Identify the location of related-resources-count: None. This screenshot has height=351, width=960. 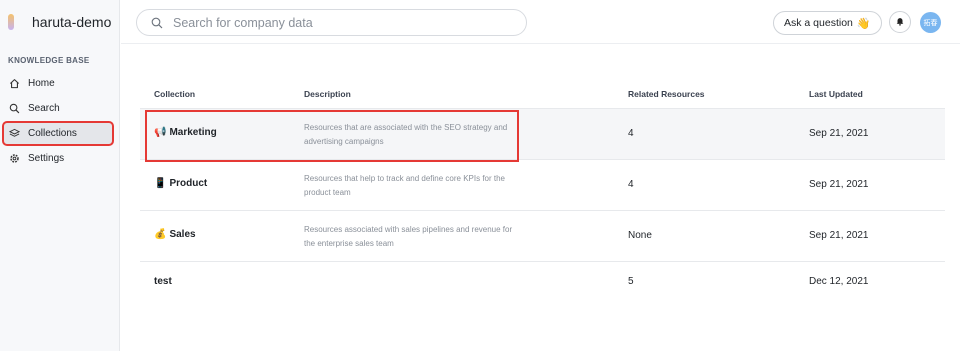
(640, 235).